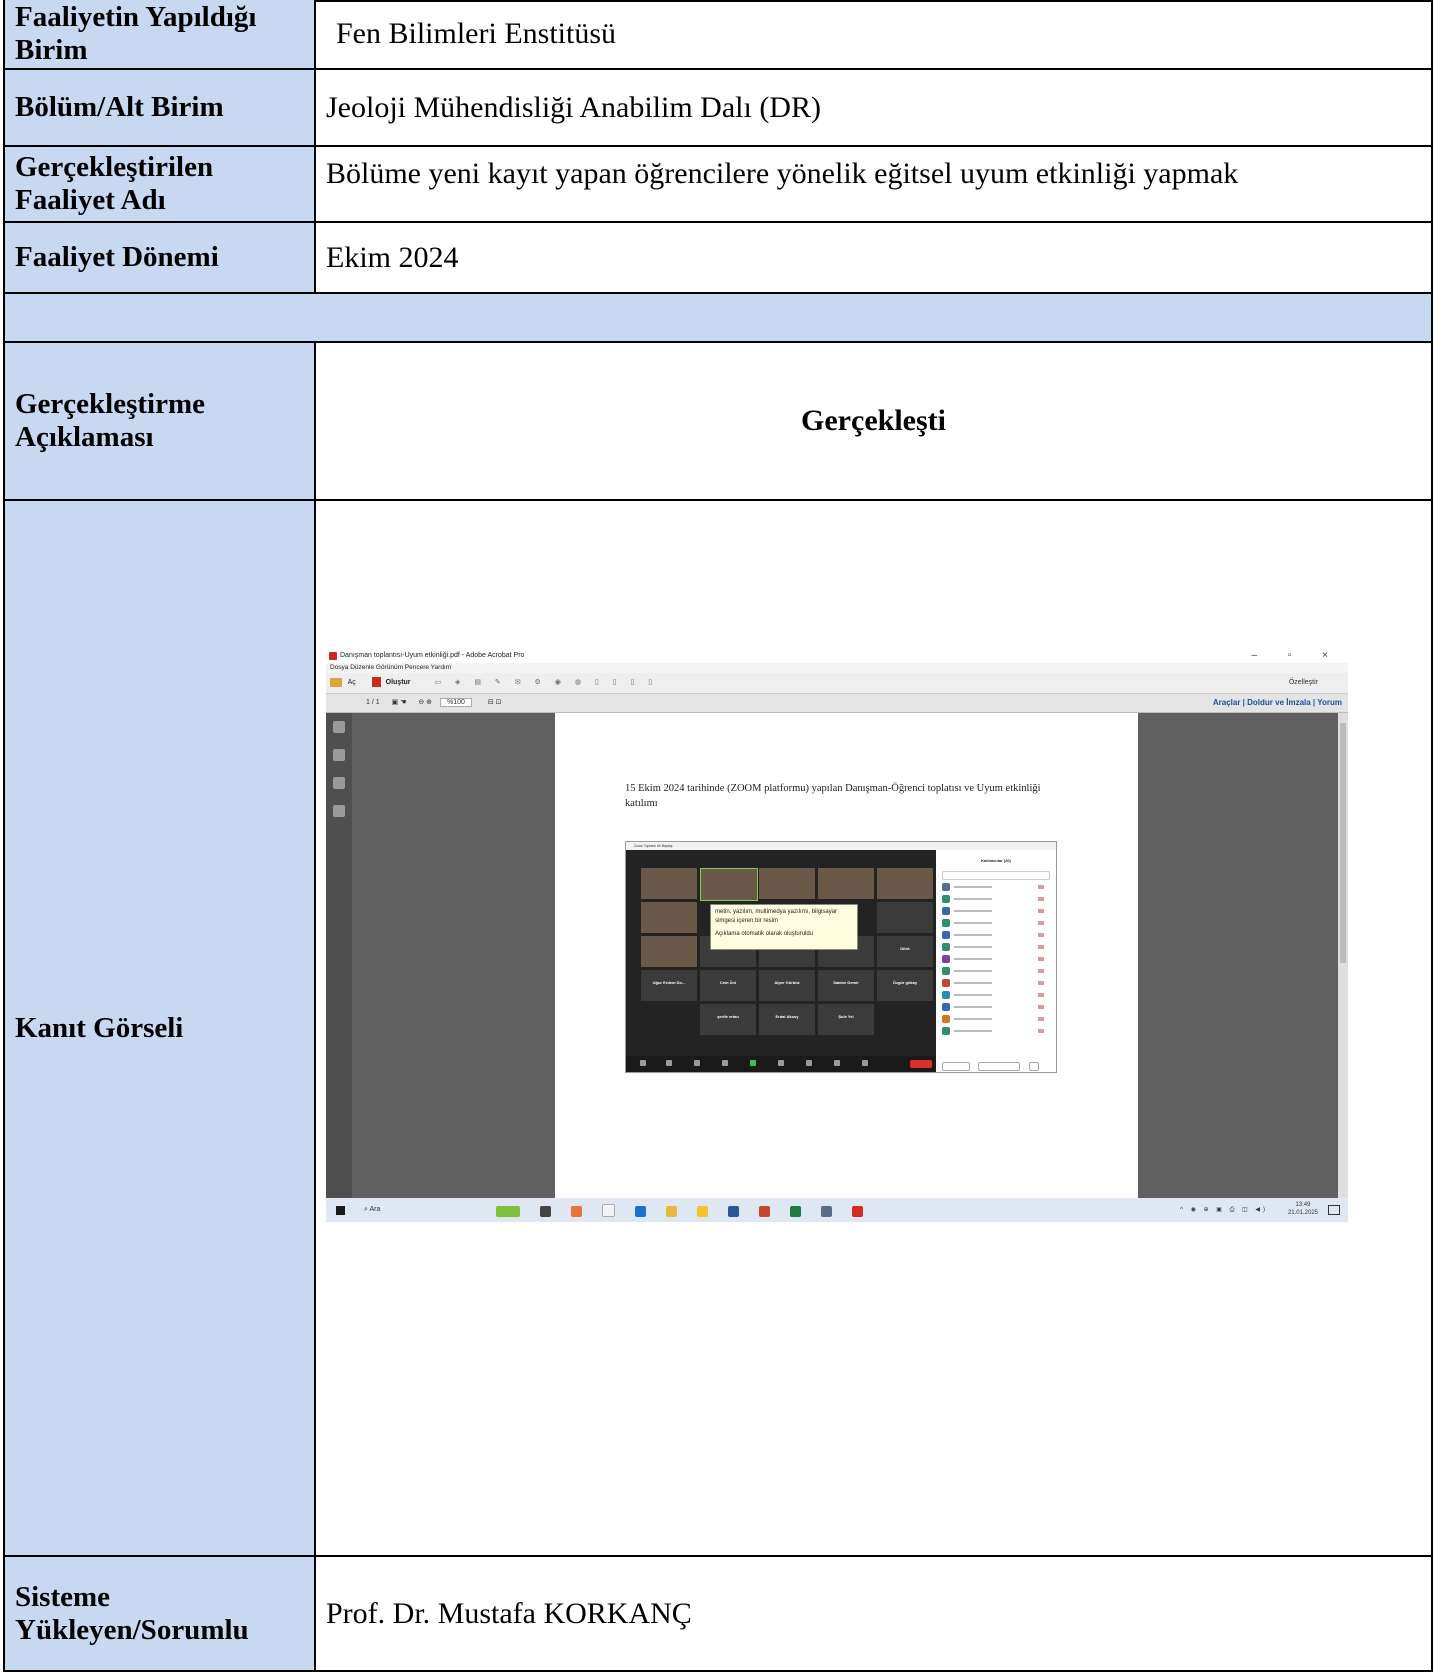  Describe the element at coordinates (846, 985) in the screenshot. I see `video-tile: Sabine Demir` at that location.